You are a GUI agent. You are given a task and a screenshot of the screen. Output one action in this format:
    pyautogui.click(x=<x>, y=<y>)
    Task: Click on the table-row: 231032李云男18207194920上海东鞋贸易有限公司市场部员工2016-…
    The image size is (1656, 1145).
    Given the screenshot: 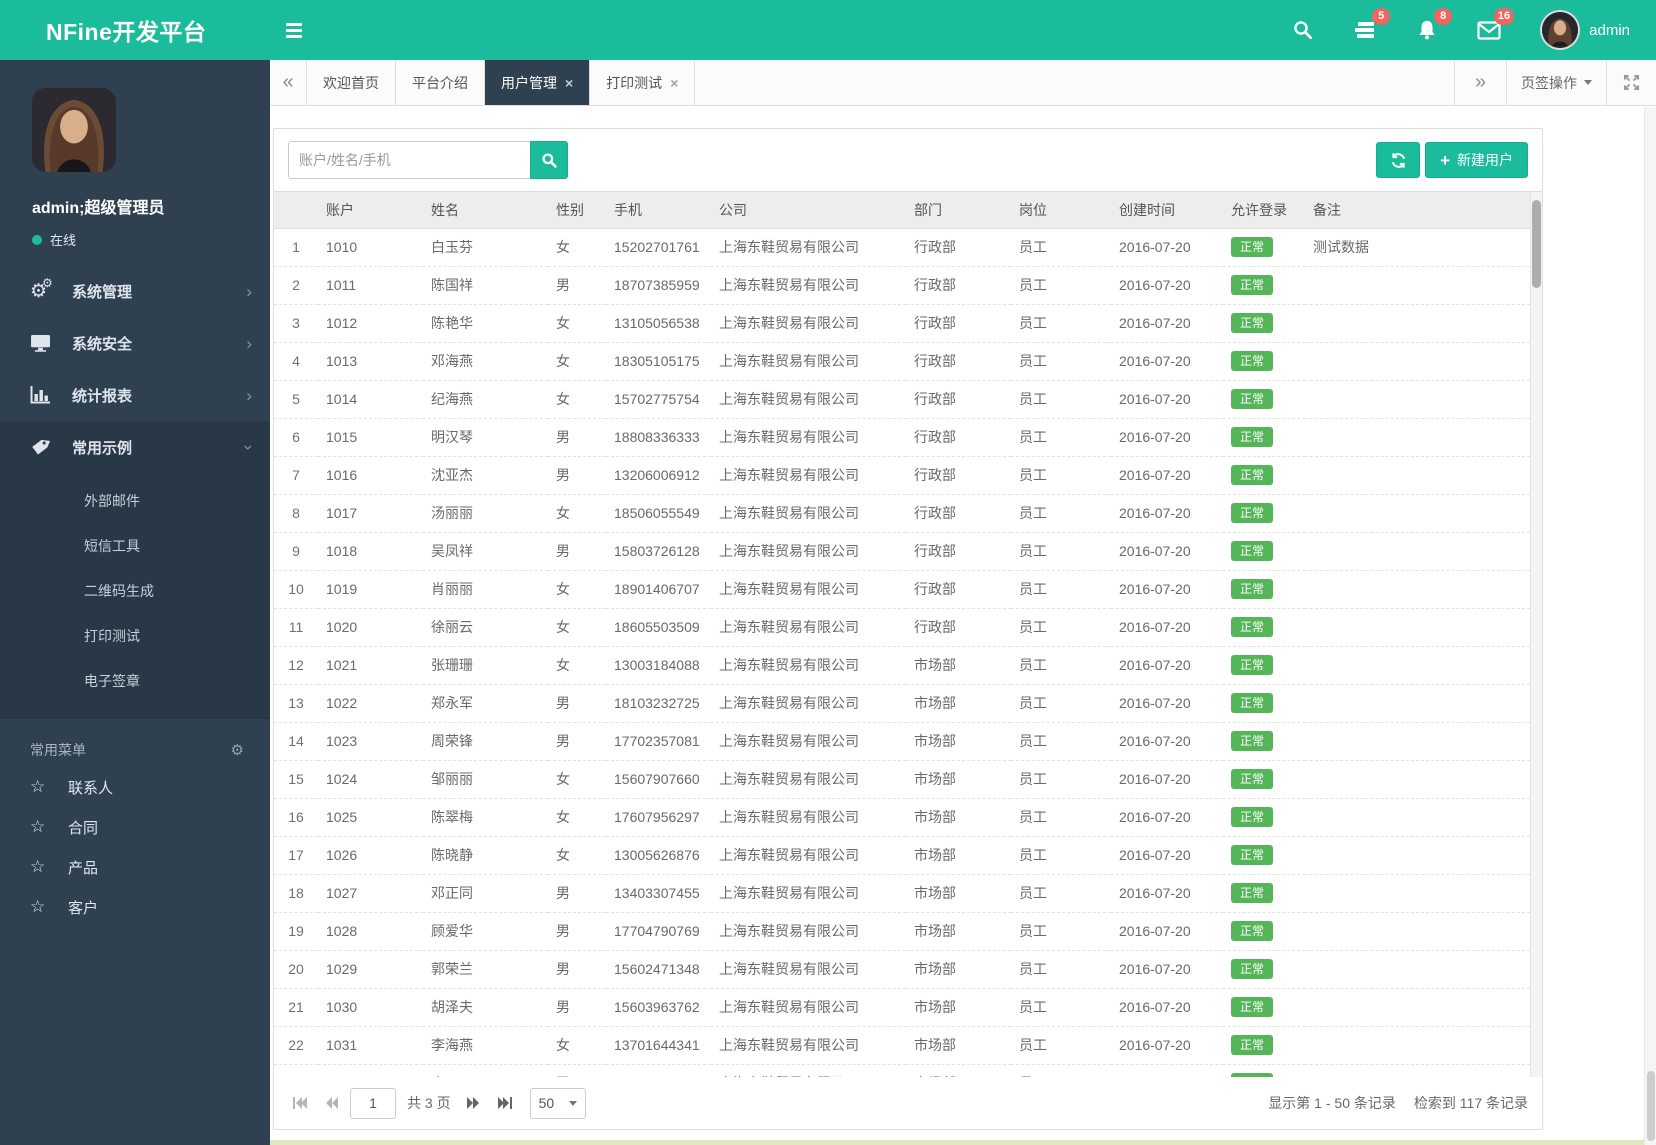 What is the action you would take?
    pyautogui.click(x=902, y=1070)
    